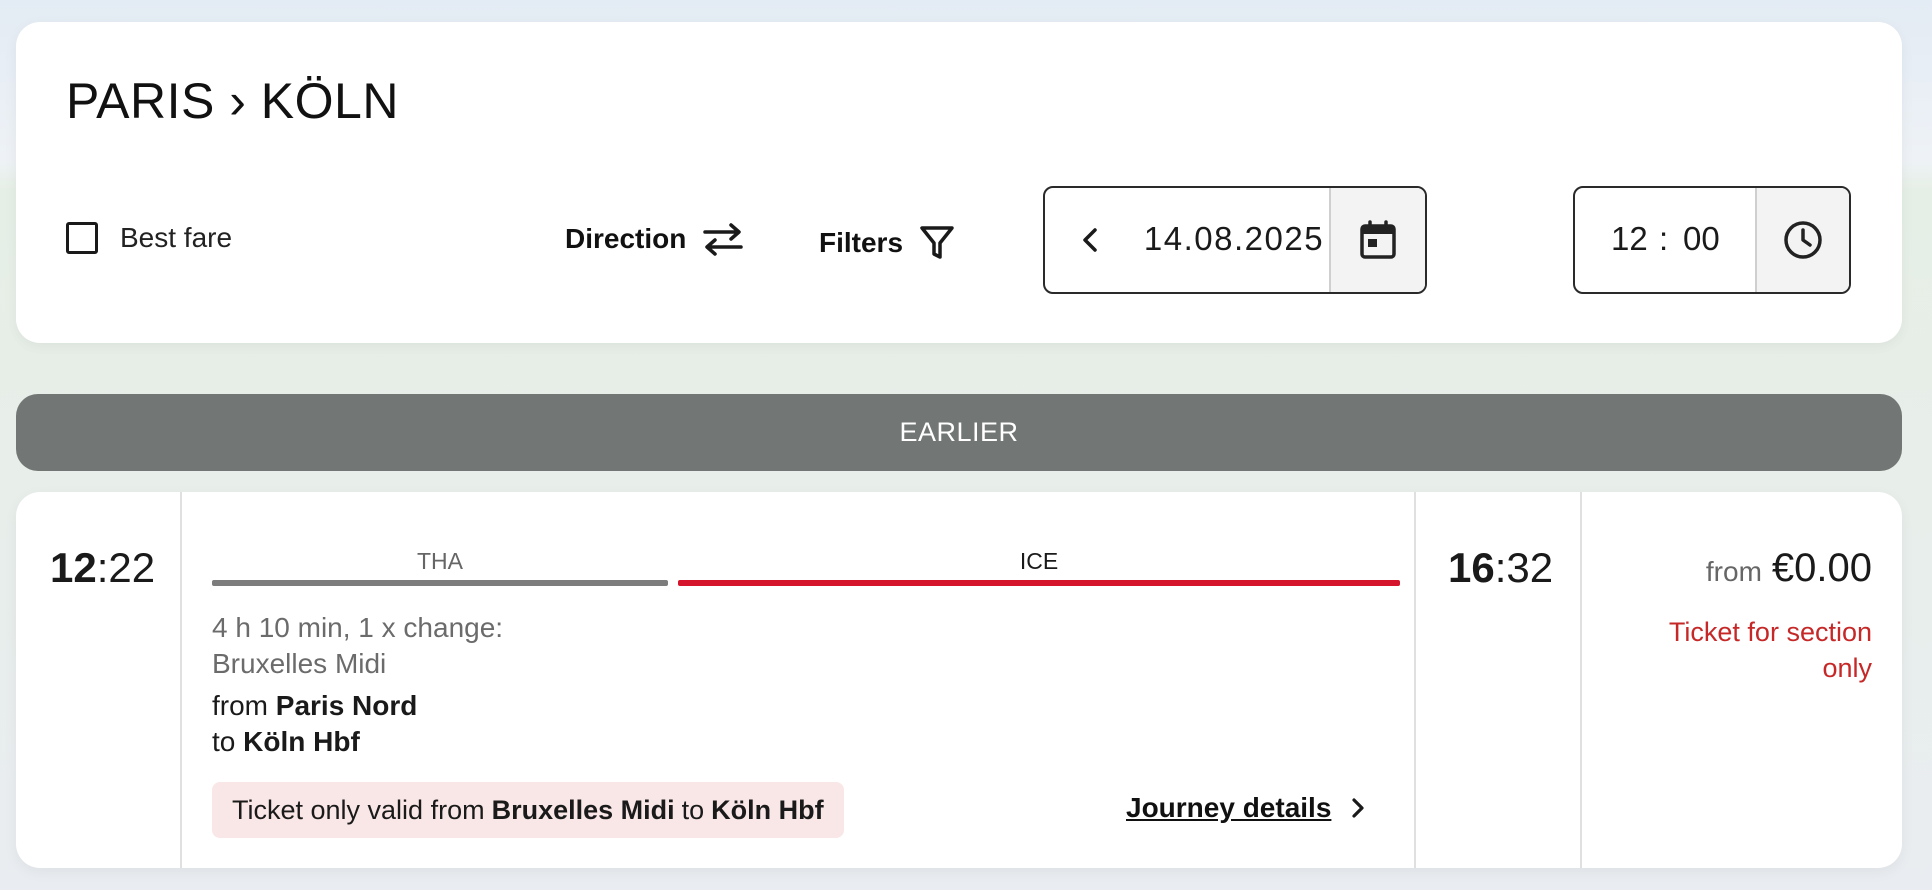  I want to click on clock-button, so click(1802, 240).